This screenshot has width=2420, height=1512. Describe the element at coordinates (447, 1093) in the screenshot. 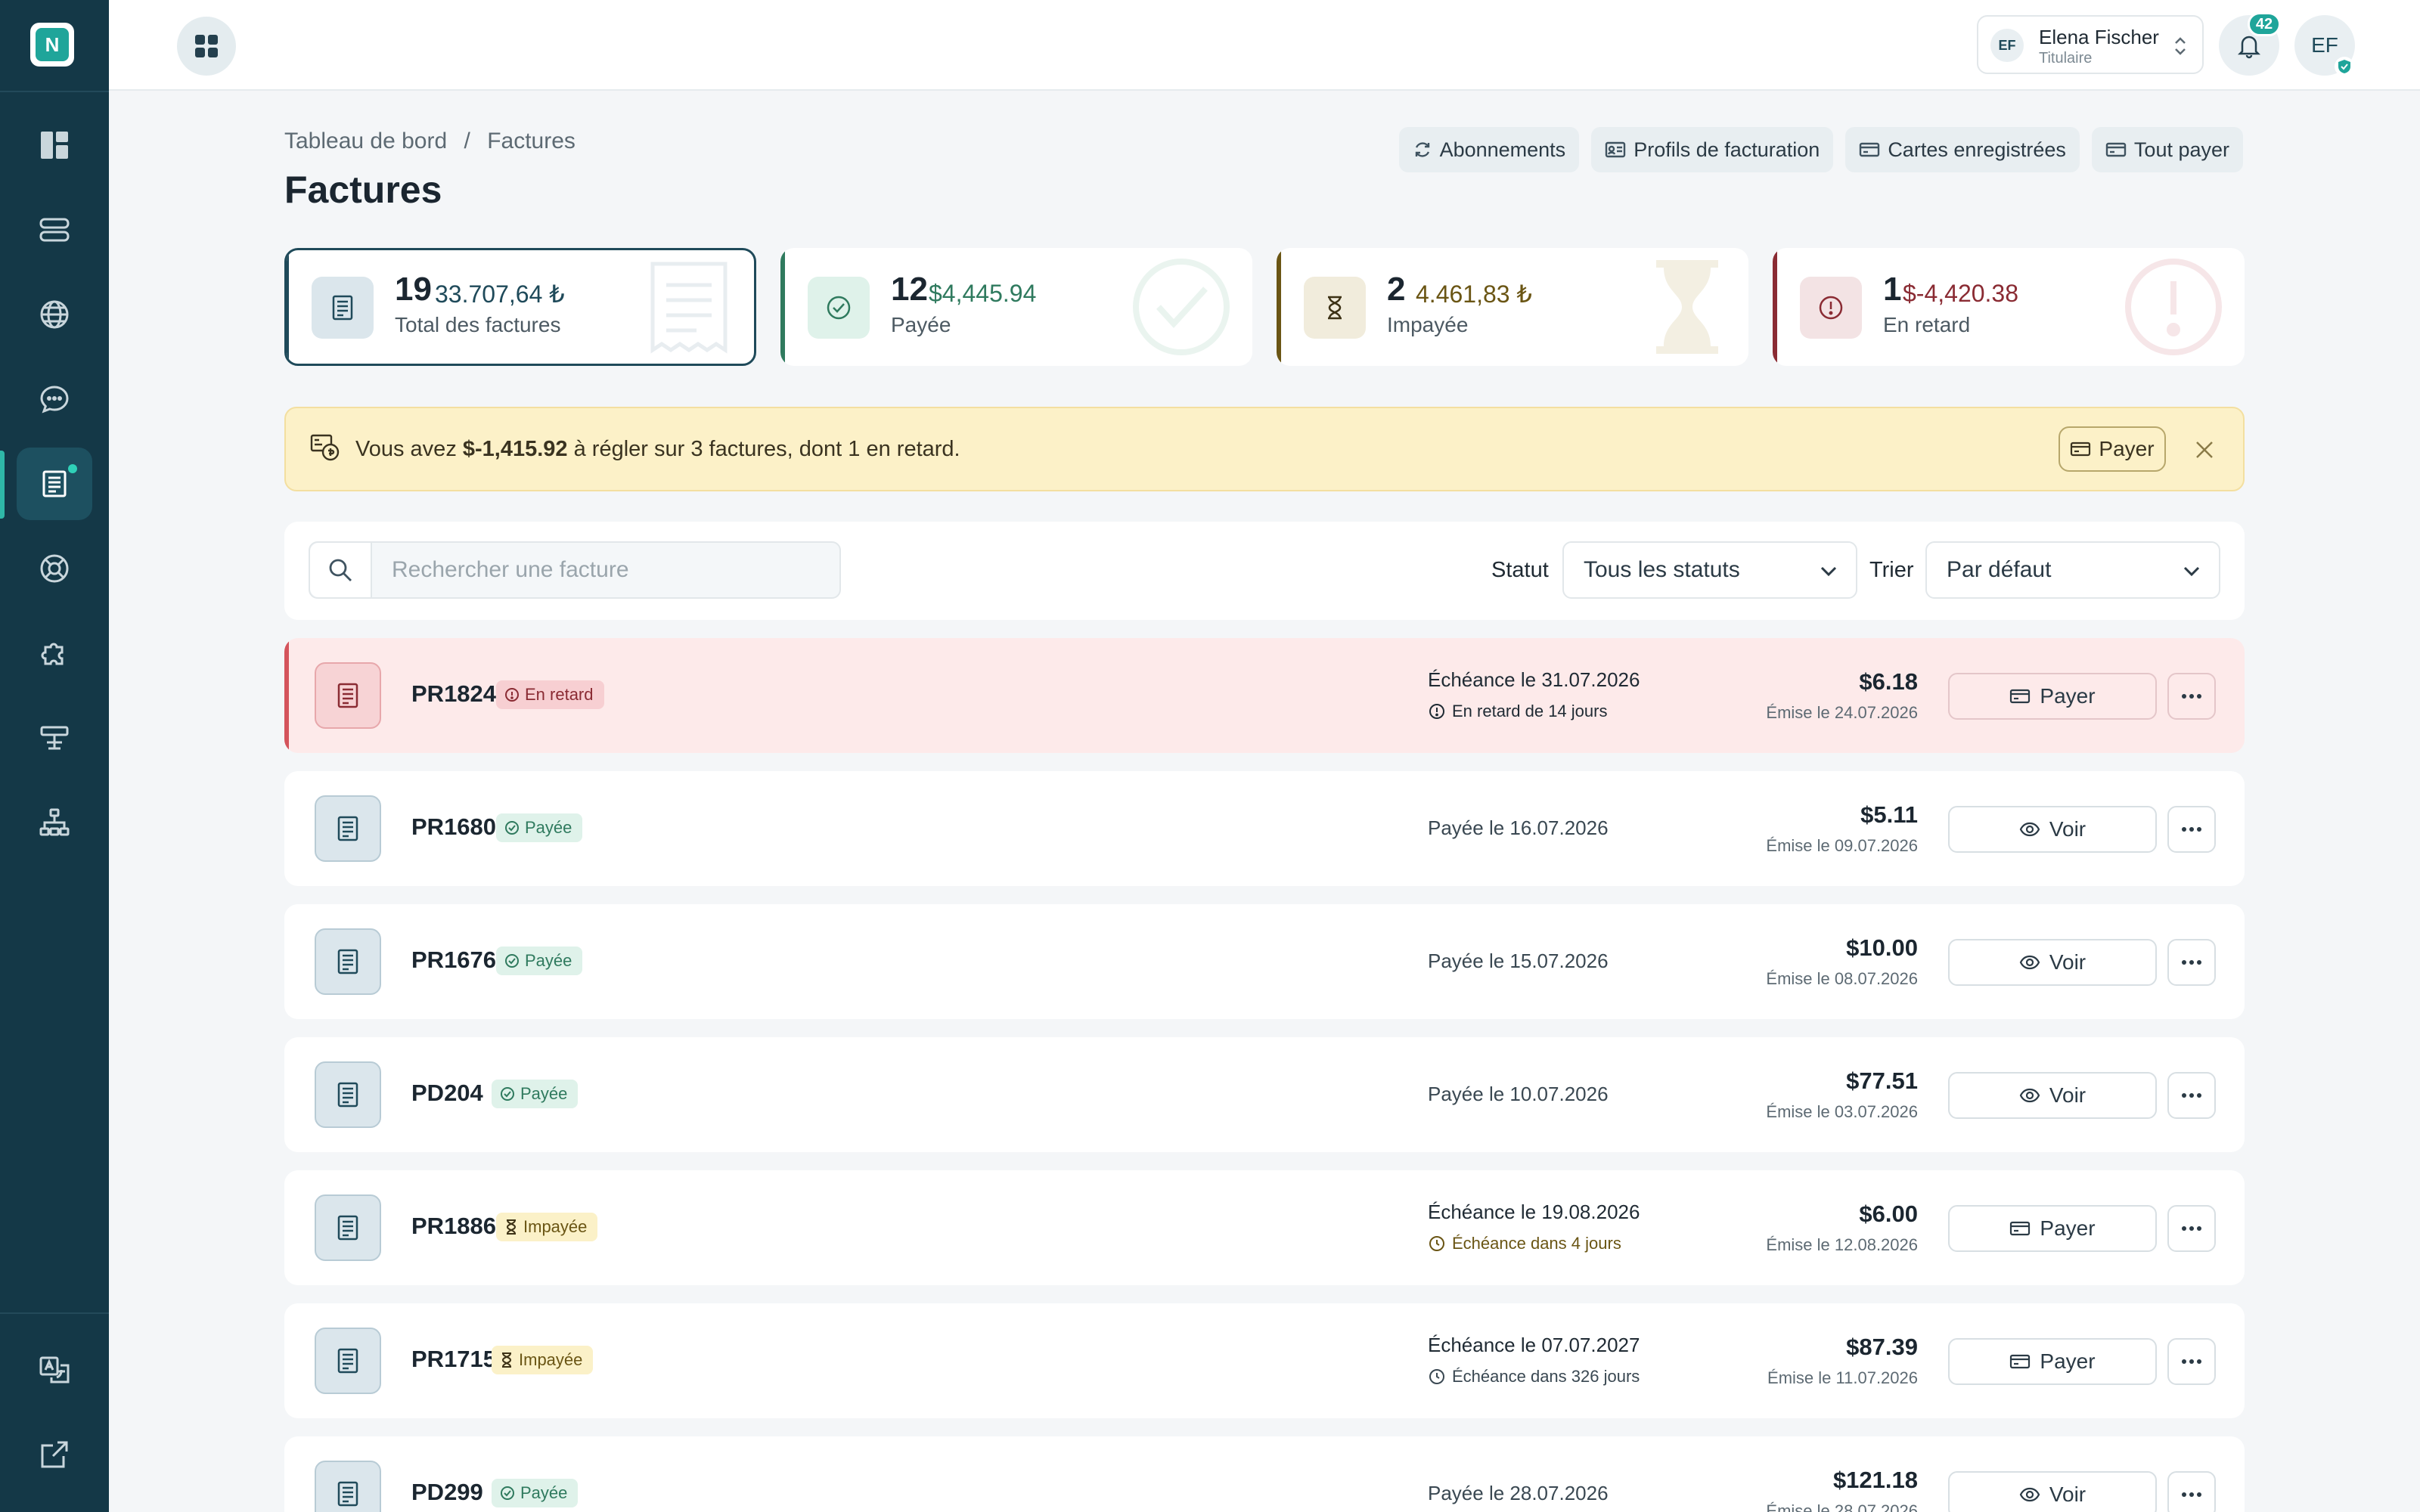

I see `invoice-id: PD204` at that location.